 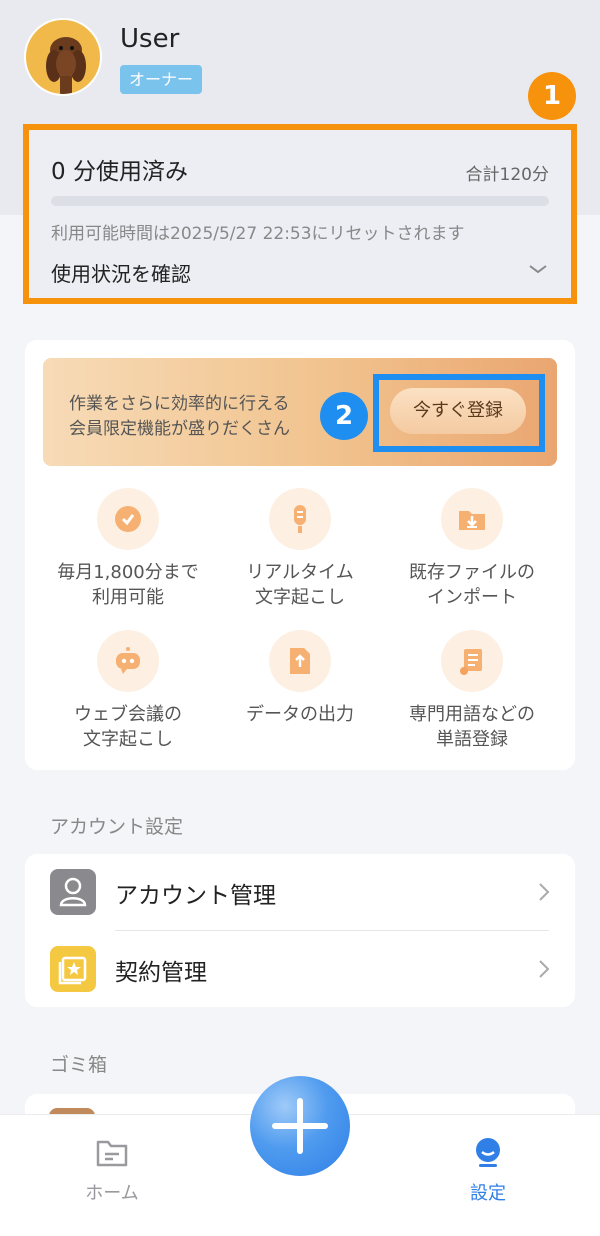 I want to click on scroll-icon, so click(x=471, y=662).